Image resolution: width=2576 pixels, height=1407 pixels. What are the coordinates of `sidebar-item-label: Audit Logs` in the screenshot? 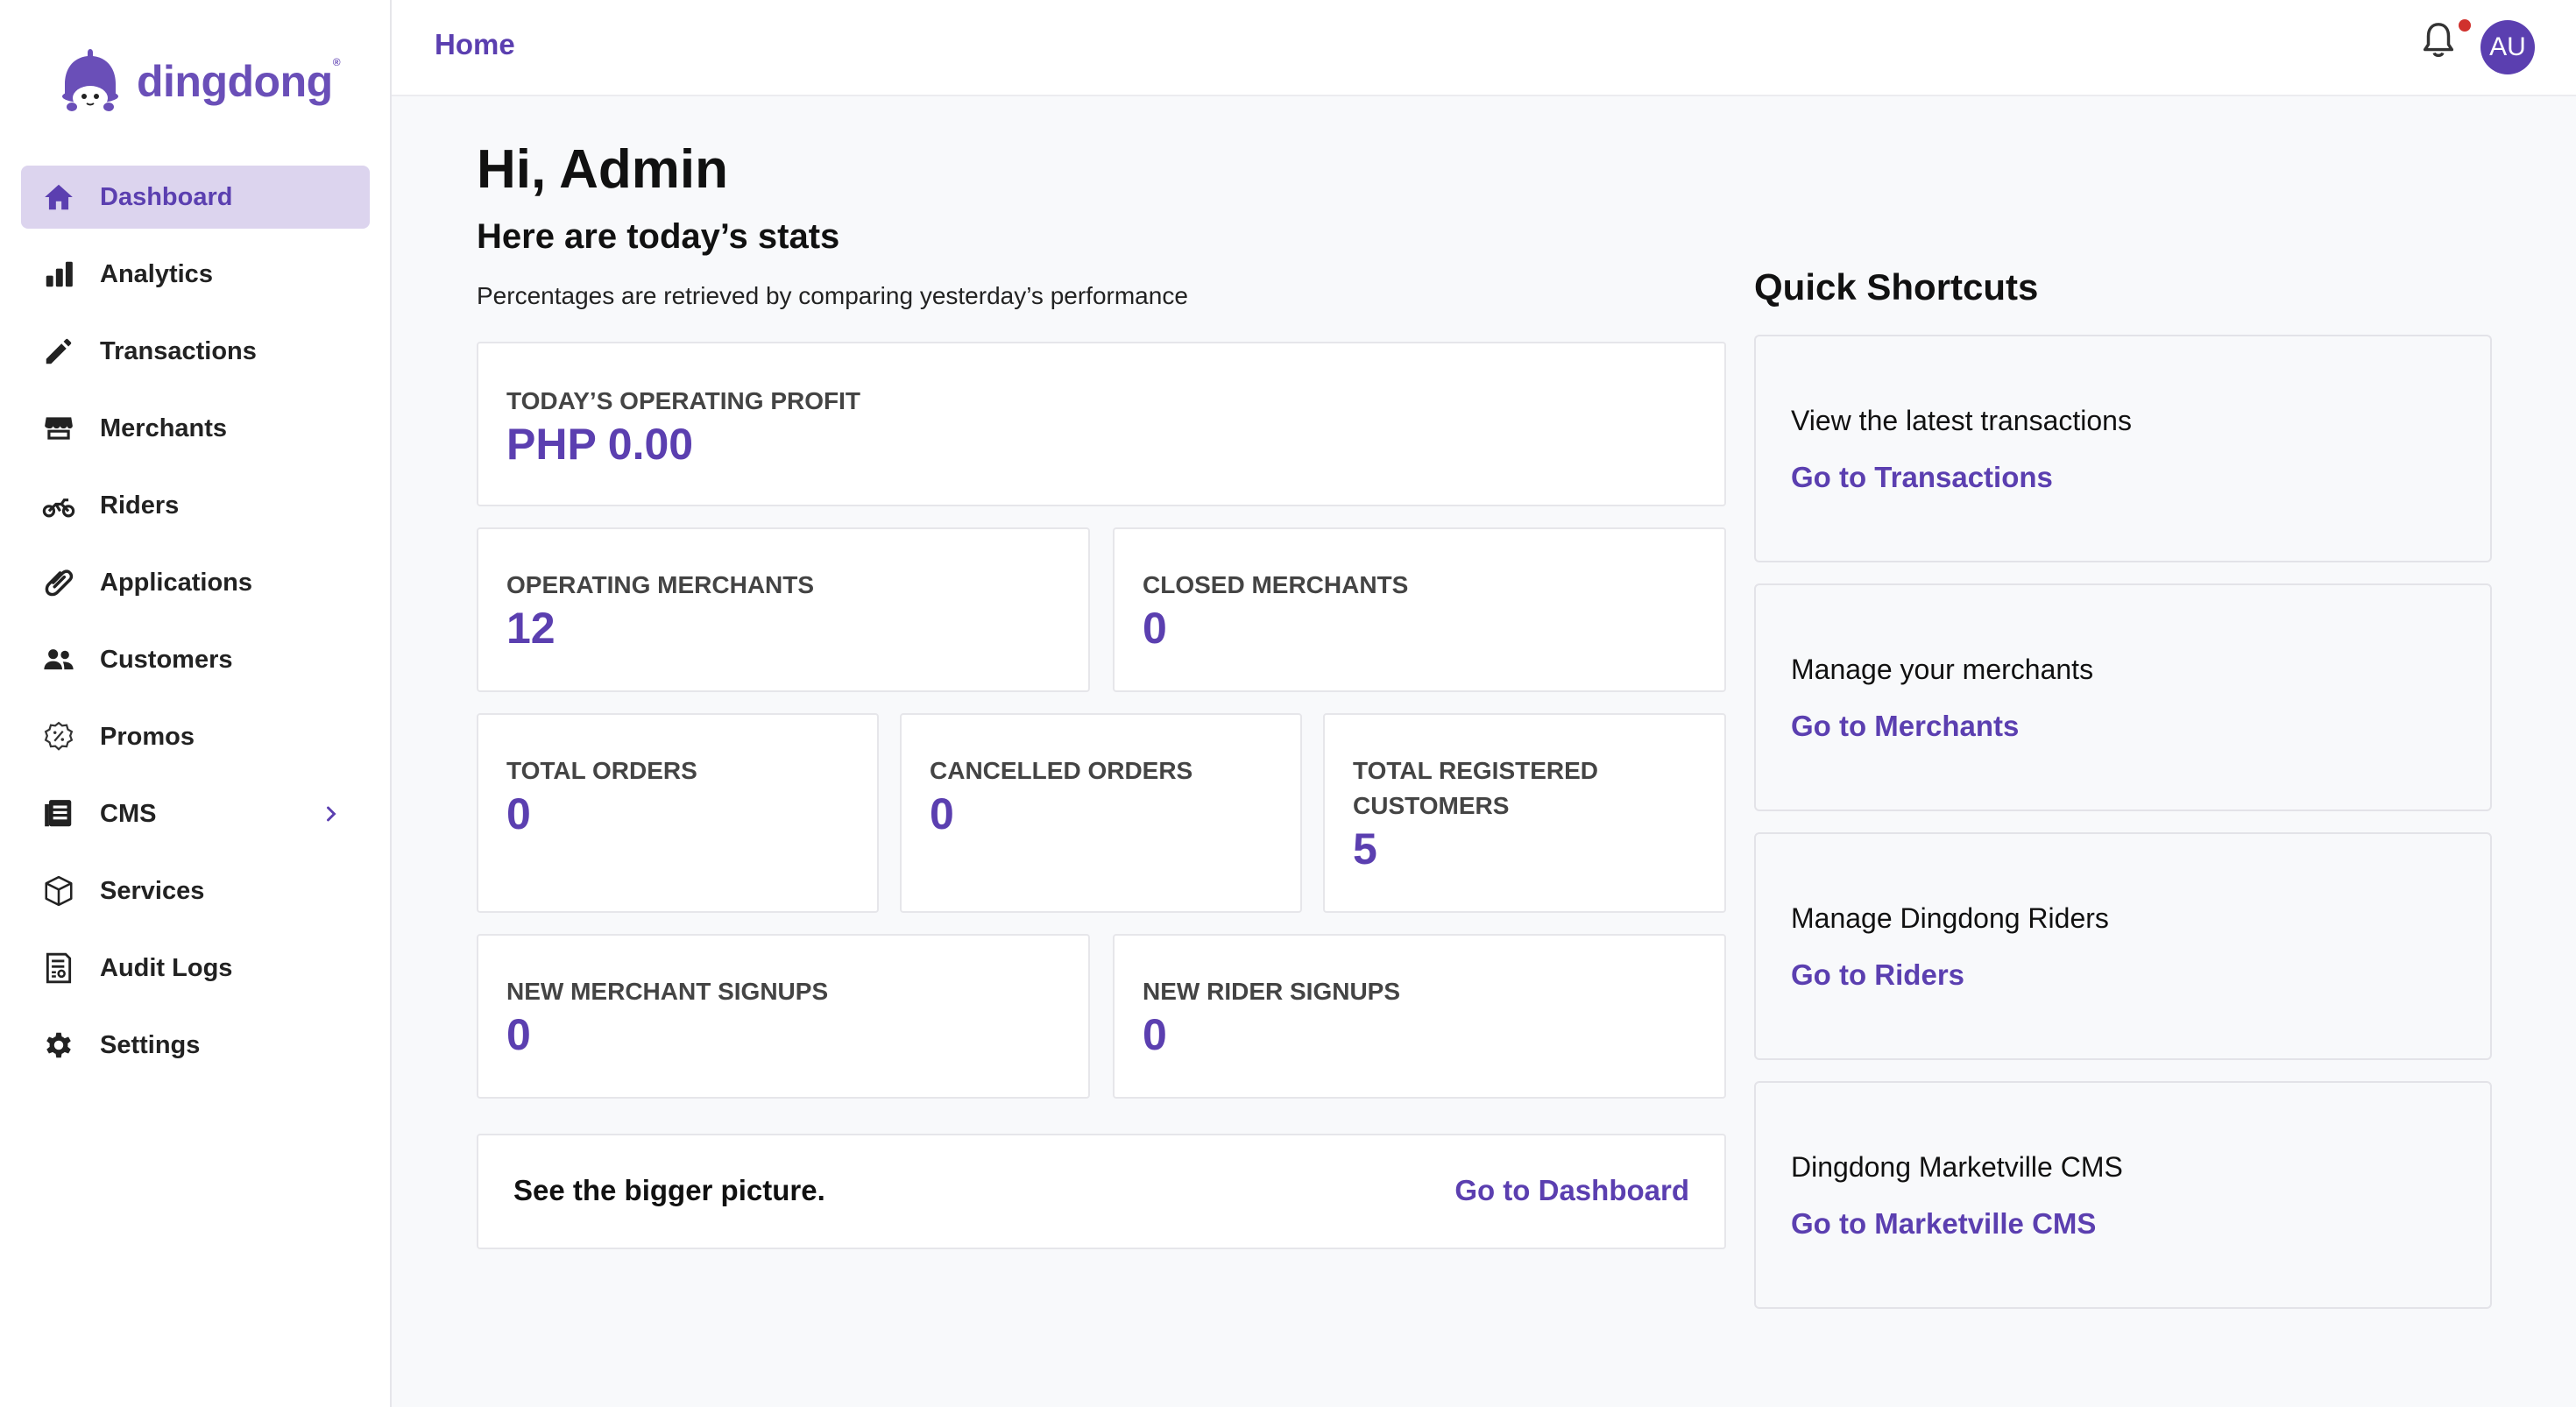 It's located at (166, 967).